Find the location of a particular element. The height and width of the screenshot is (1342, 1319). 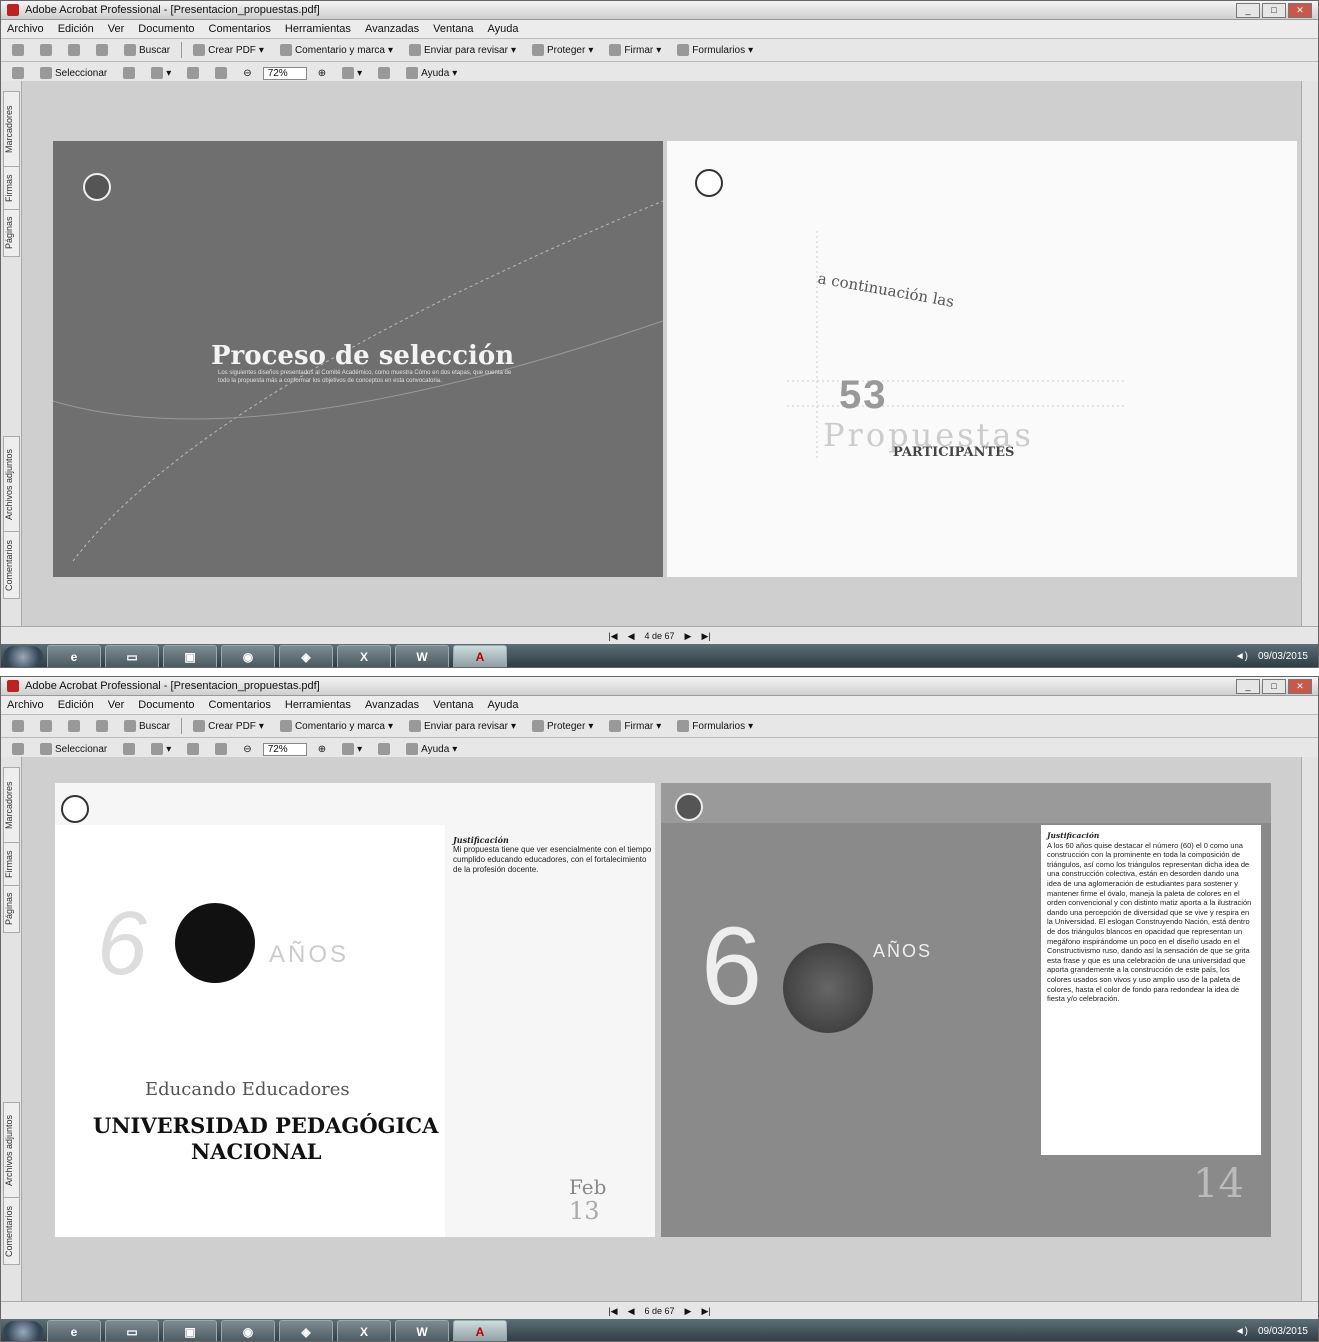

page-indicator: 6 de 67 is located at coordinates (659, 1311).